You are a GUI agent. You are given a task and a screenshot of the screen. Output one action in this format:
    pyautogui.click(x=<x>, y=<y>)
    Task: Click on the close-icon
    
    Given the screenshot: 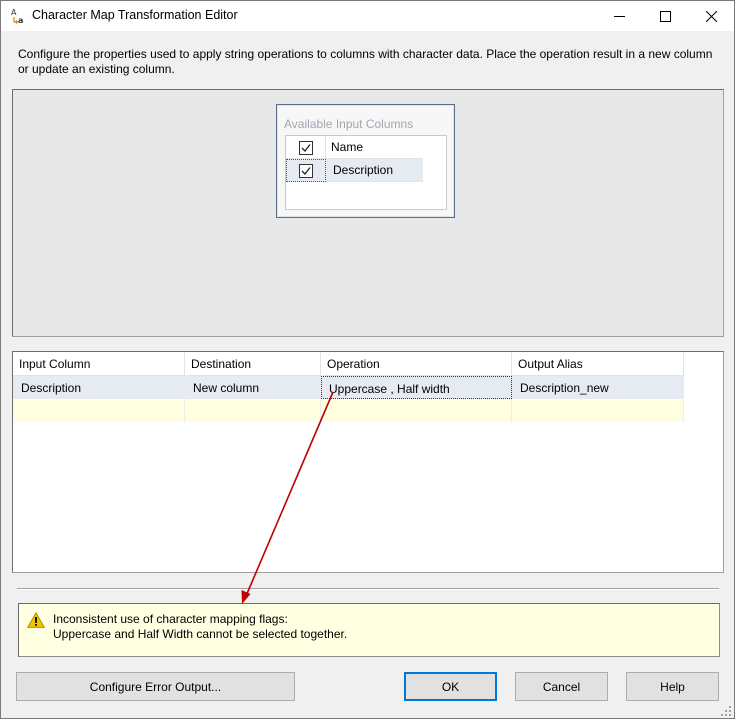 What is the action you would take?
    pyautogui.click(x=711, y=16)
    